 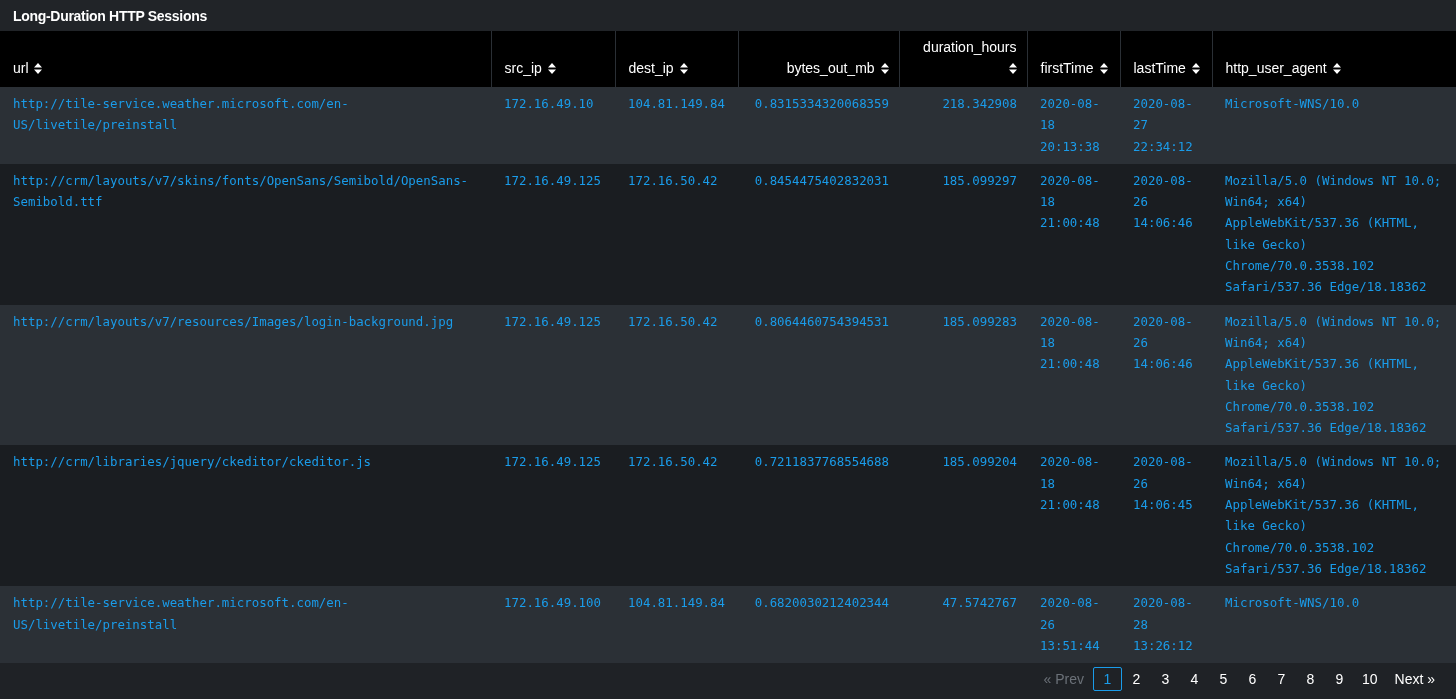 I want to click on table-cell: 0.8315334320068359, so click(x=818, y=125).